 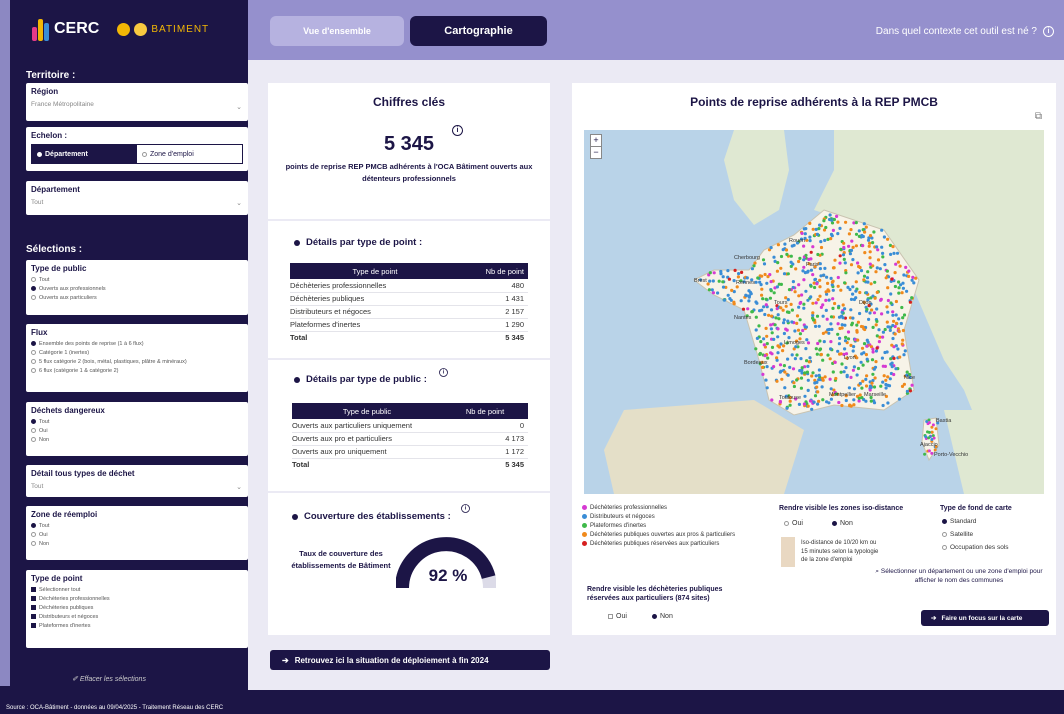 What do you see at coordinates (494, 271) in the screenshot?
I see `table1-header-nb: Nb de point` at bounding box center [494, 271].